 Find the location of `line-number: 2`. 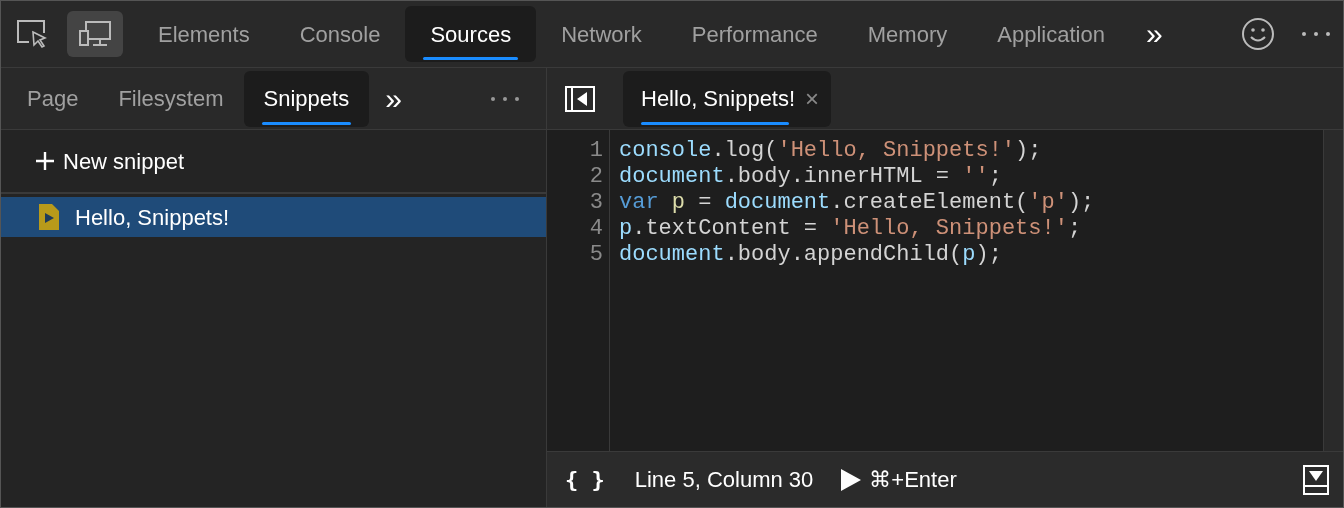

line-number: 2 is located at coordinates (596, 177).